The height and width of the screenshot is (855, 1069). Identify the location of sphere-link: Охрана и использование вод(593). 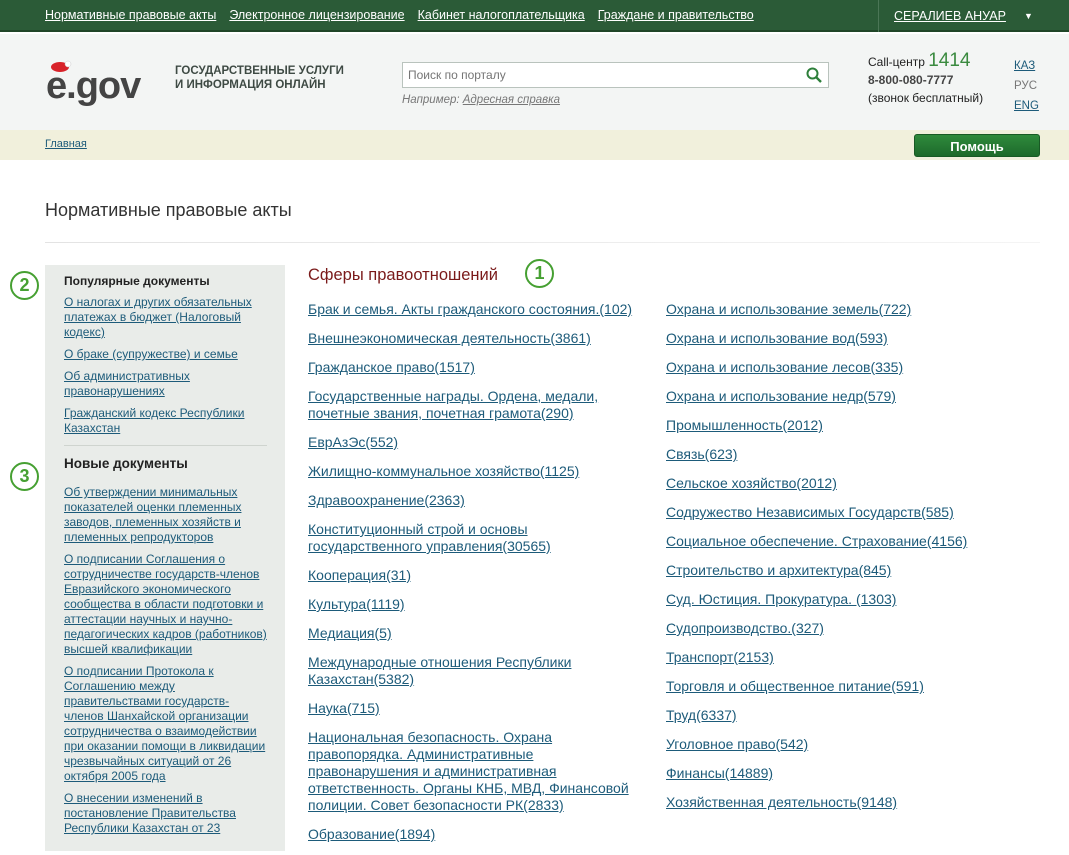
(836, 338).